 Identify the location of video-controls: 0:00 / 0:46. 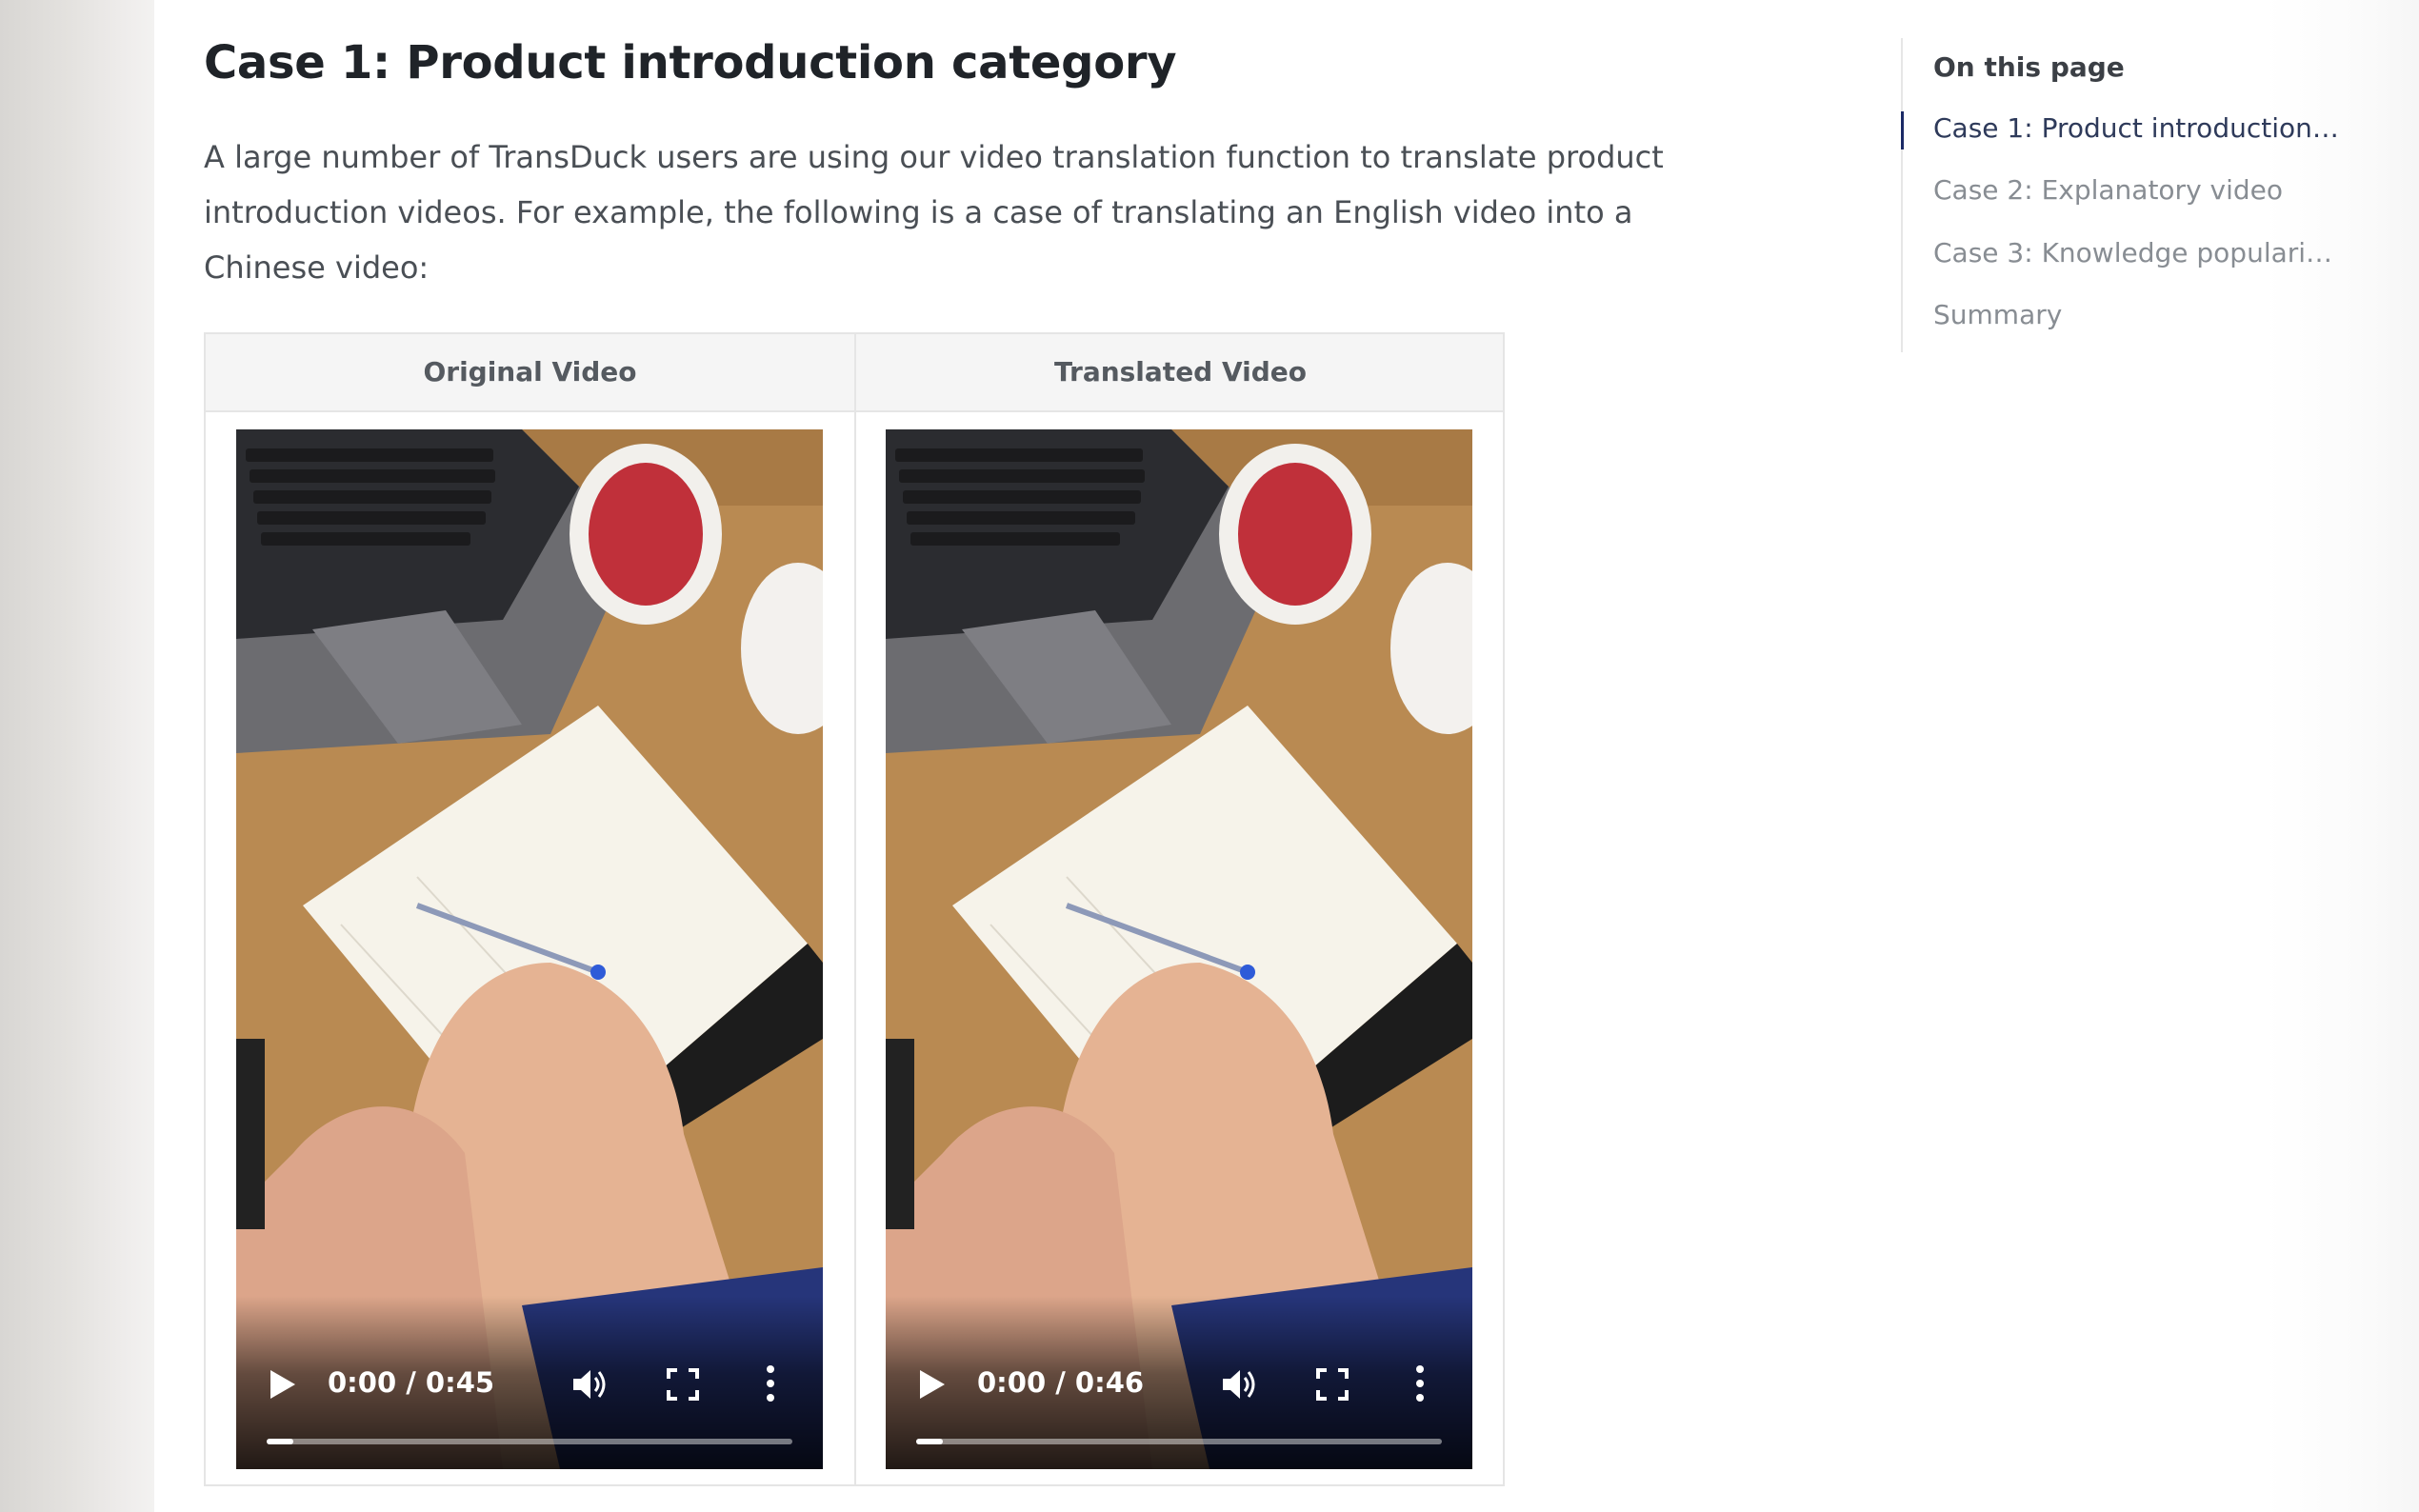
(1179, 1382).